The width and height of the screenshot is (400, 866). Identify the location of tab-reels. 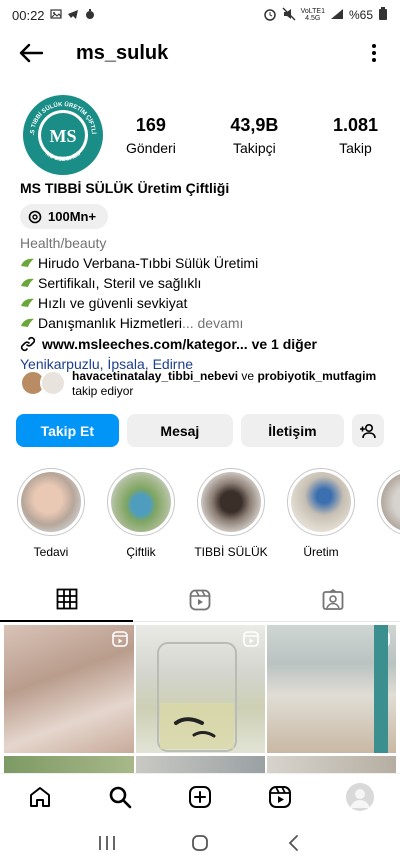
(200, 600).